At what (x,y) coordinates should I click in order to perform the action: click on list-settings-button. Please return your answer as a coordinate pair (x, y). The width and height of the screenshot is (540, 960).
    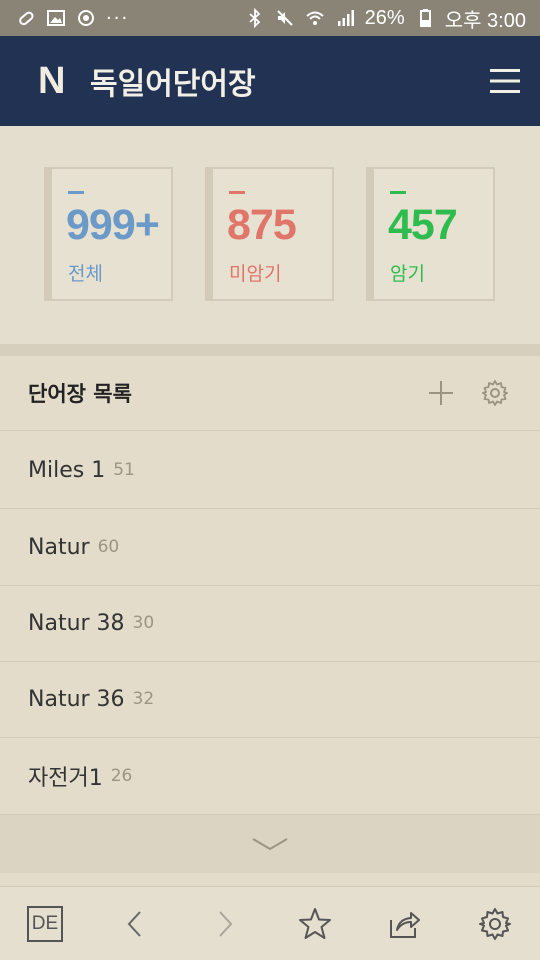
    Looking at the image, I should click on (495, 393).